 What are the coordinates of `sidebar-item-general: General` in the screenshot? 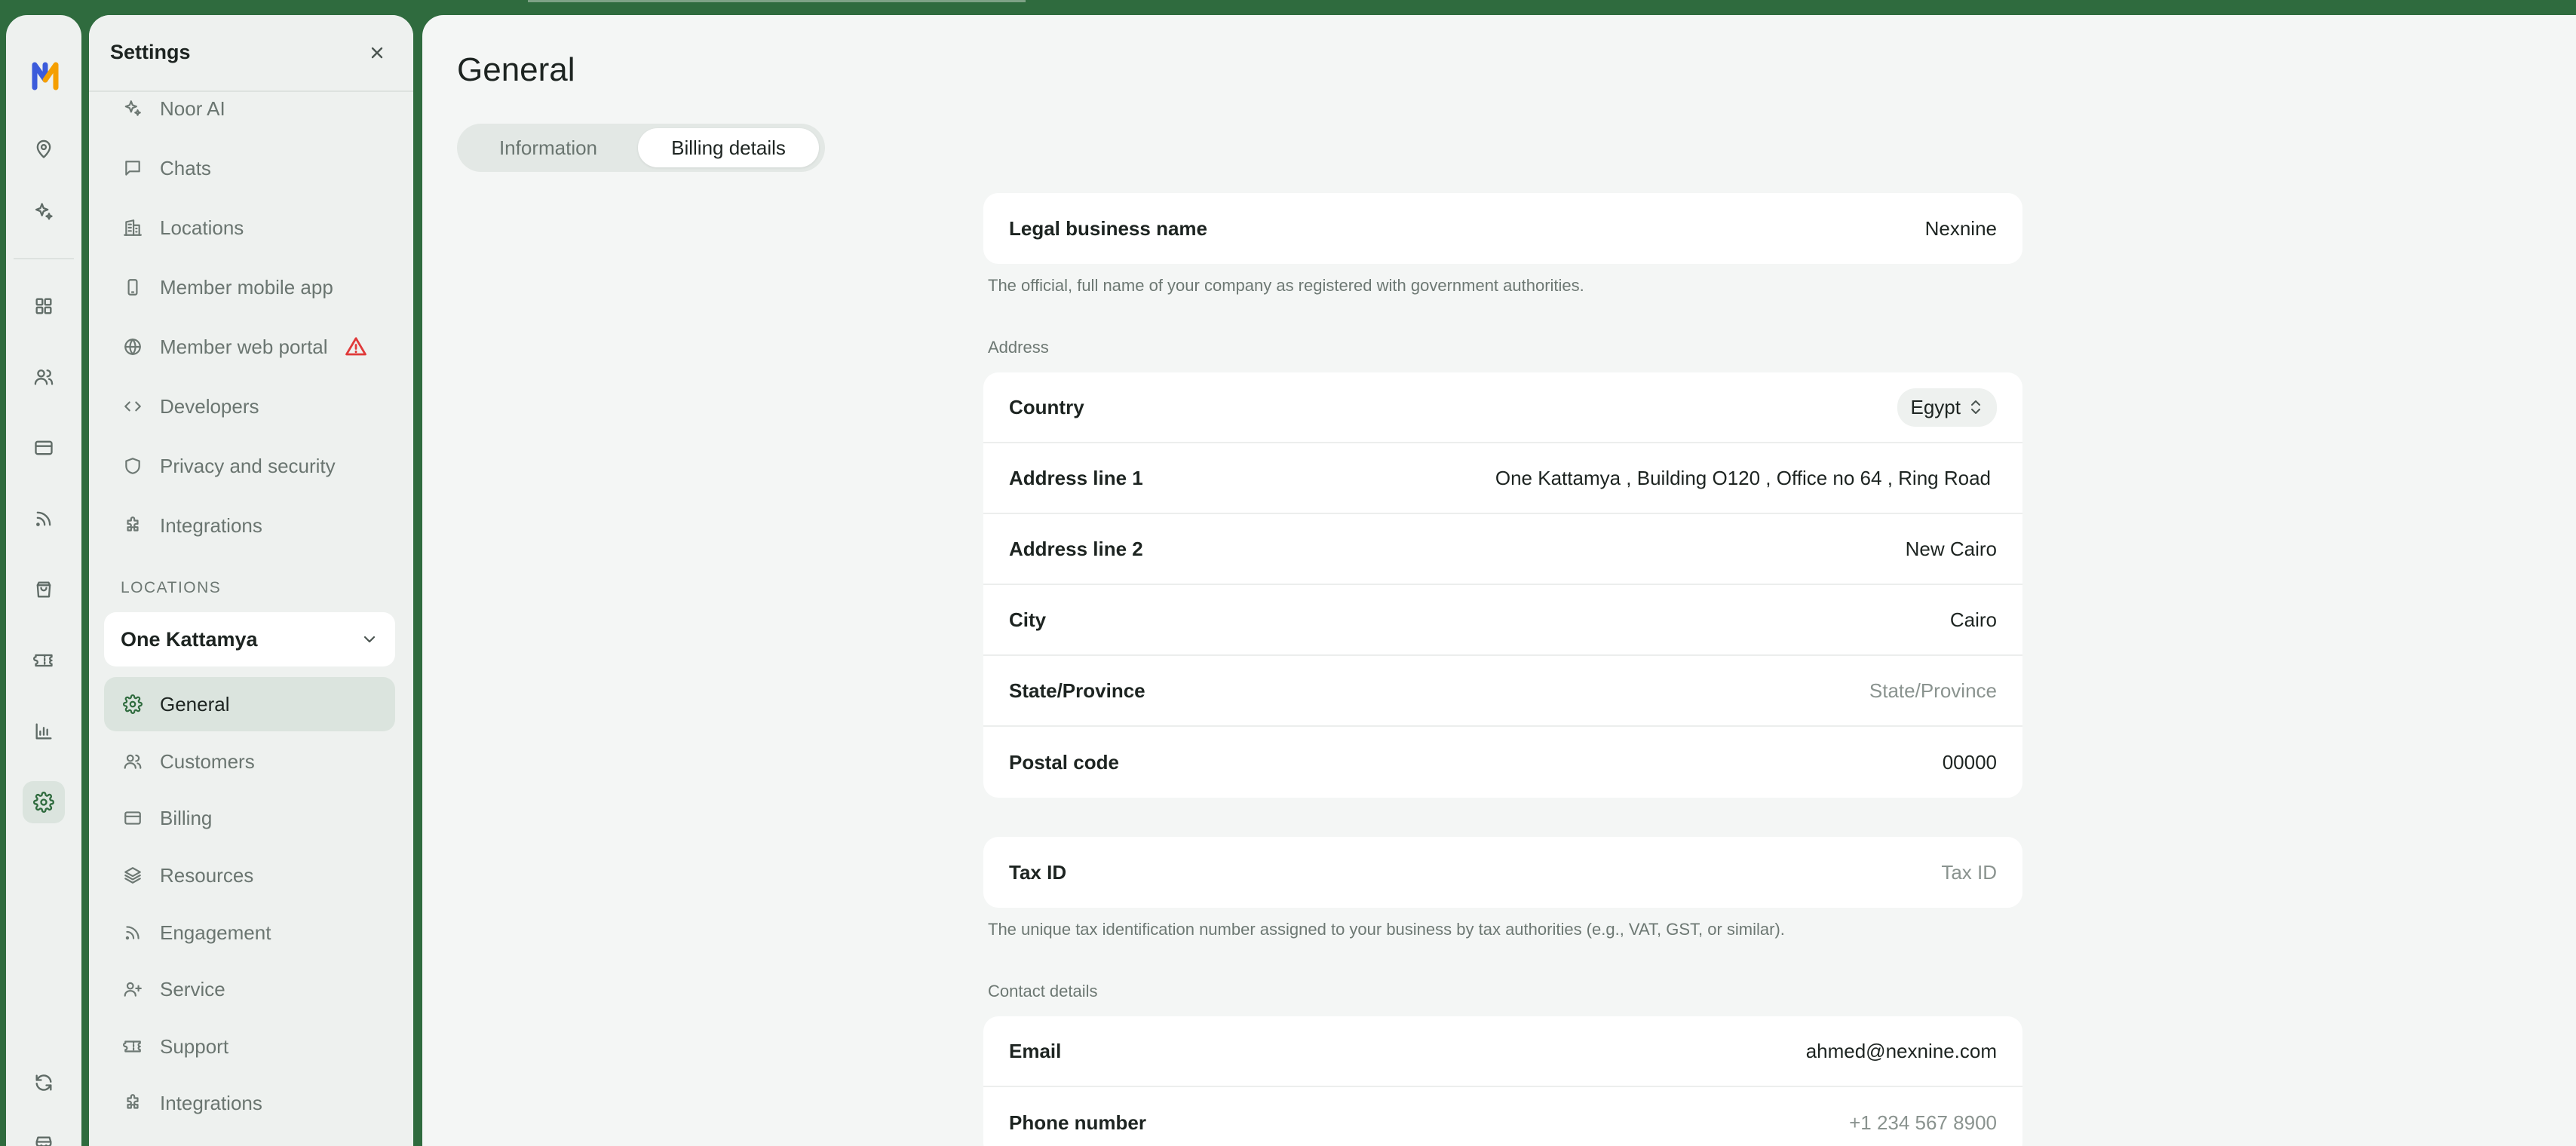 It's located at (249, 704).